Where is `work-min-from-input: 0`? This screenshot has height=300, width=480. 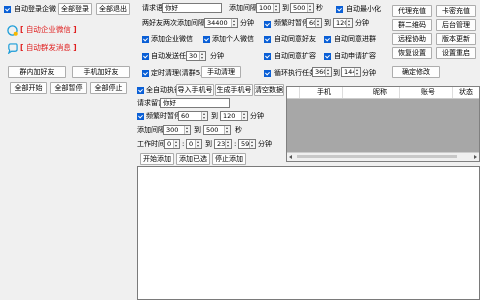 work-min-from-input: 0 is located at coordinates (194, 144).